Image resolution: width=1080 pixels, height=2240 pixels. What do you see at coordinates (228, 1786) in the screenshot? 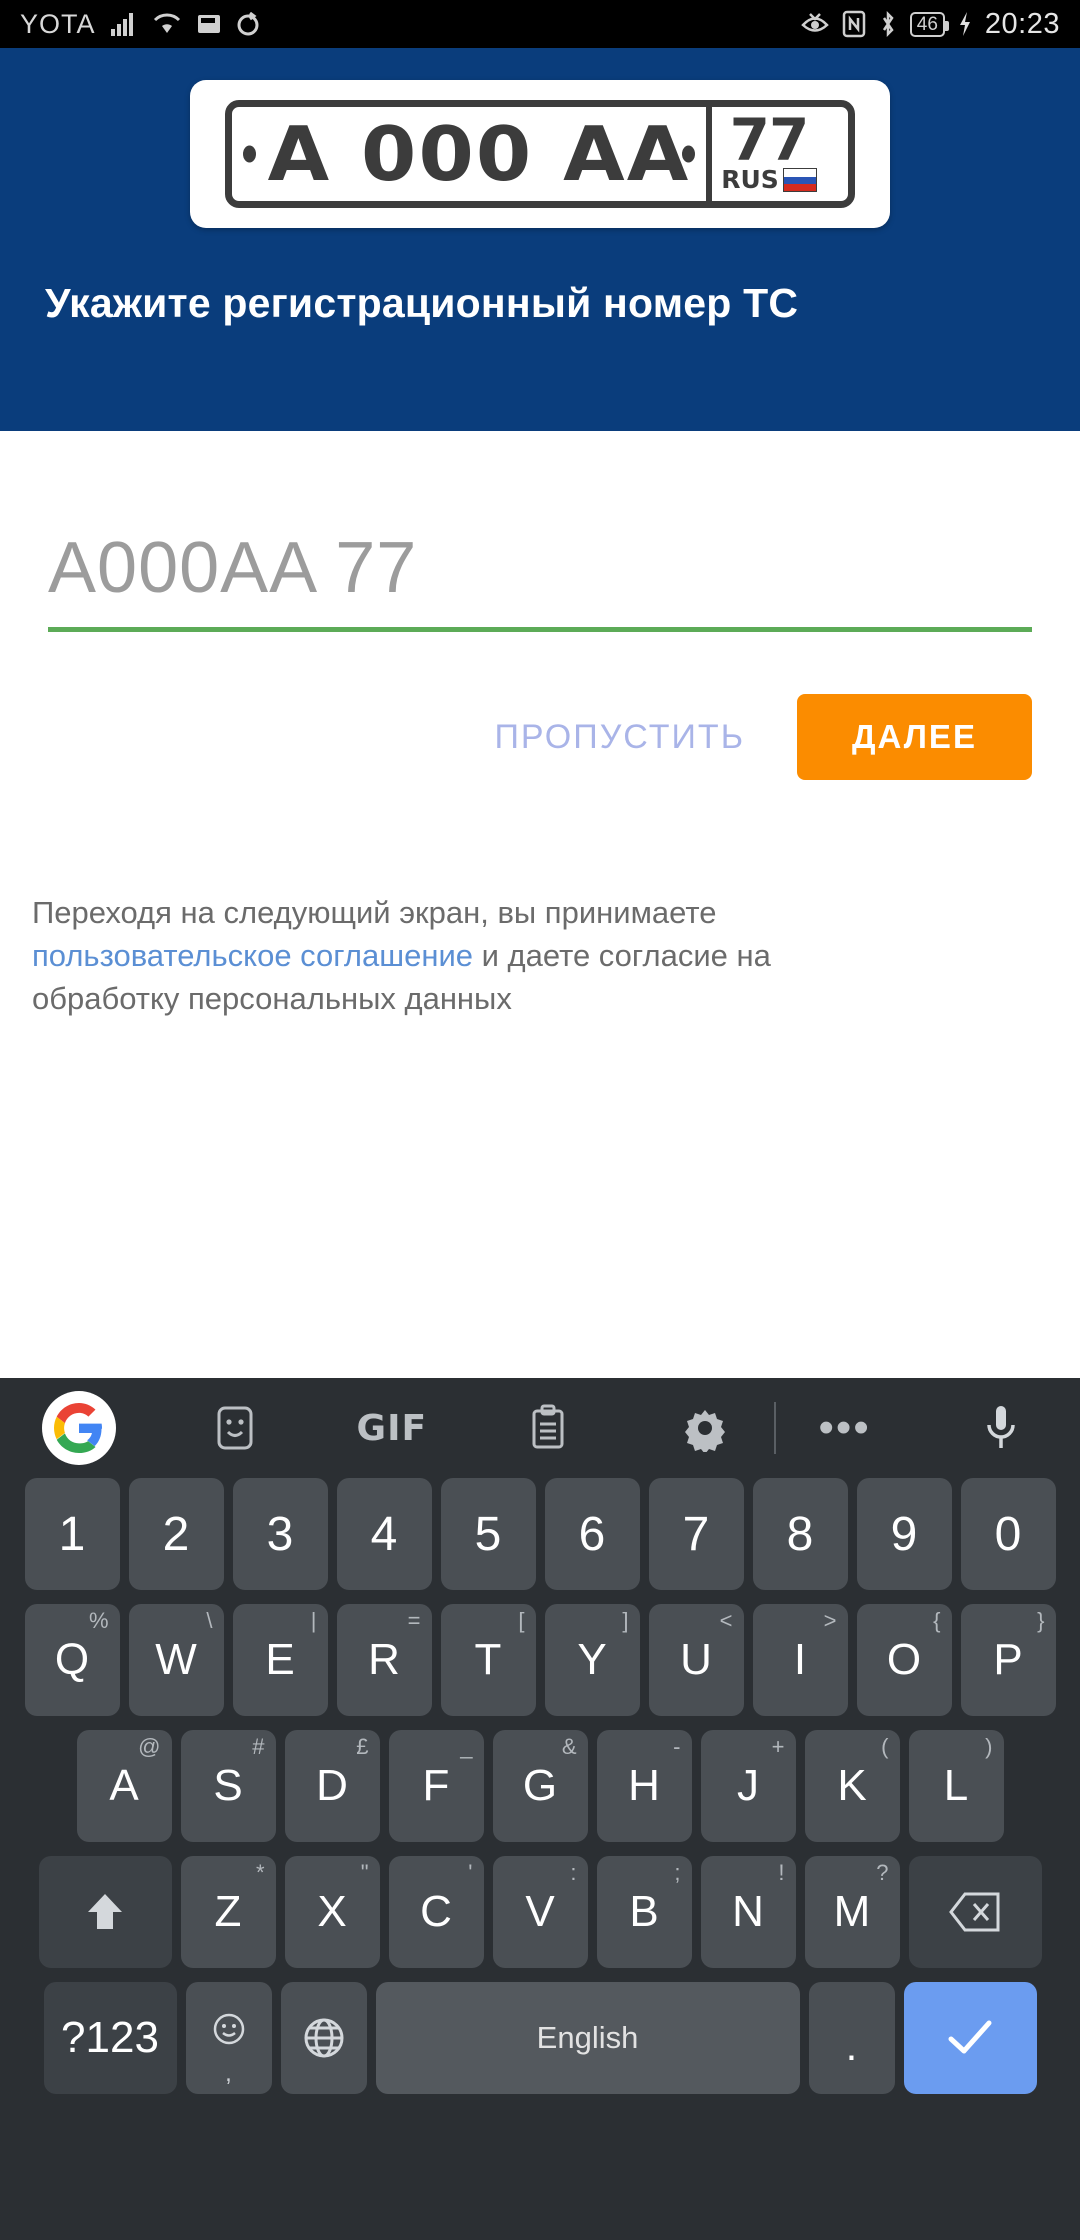
I see `key-s: S` at bounding box center [228, 1786].